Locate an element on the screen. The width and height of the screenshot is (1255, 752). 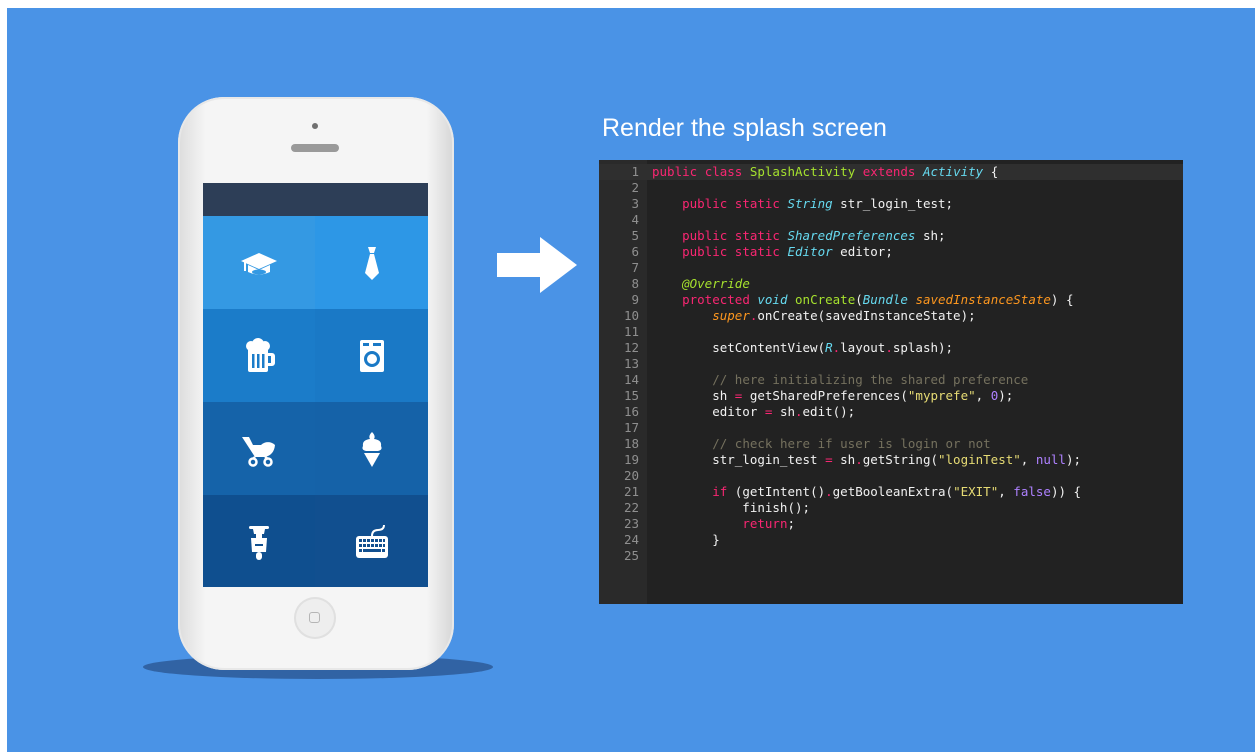
line-number: 16 is located at coordinates (631, 411).